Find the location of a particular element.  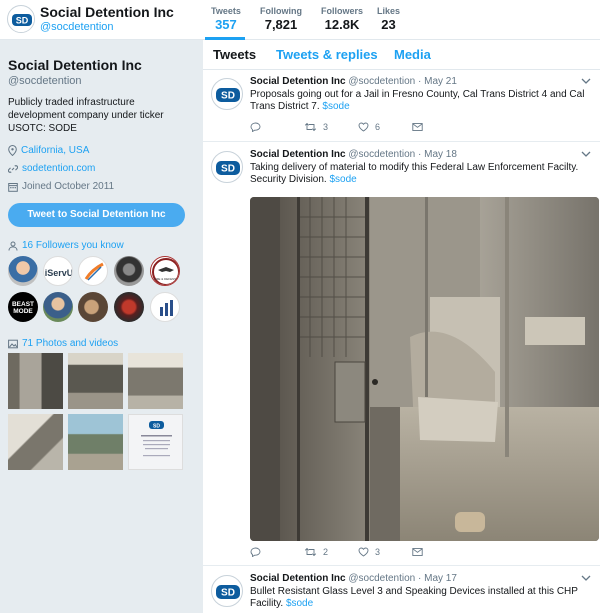

top-avatar: SD is located at coordinates (21, 19).